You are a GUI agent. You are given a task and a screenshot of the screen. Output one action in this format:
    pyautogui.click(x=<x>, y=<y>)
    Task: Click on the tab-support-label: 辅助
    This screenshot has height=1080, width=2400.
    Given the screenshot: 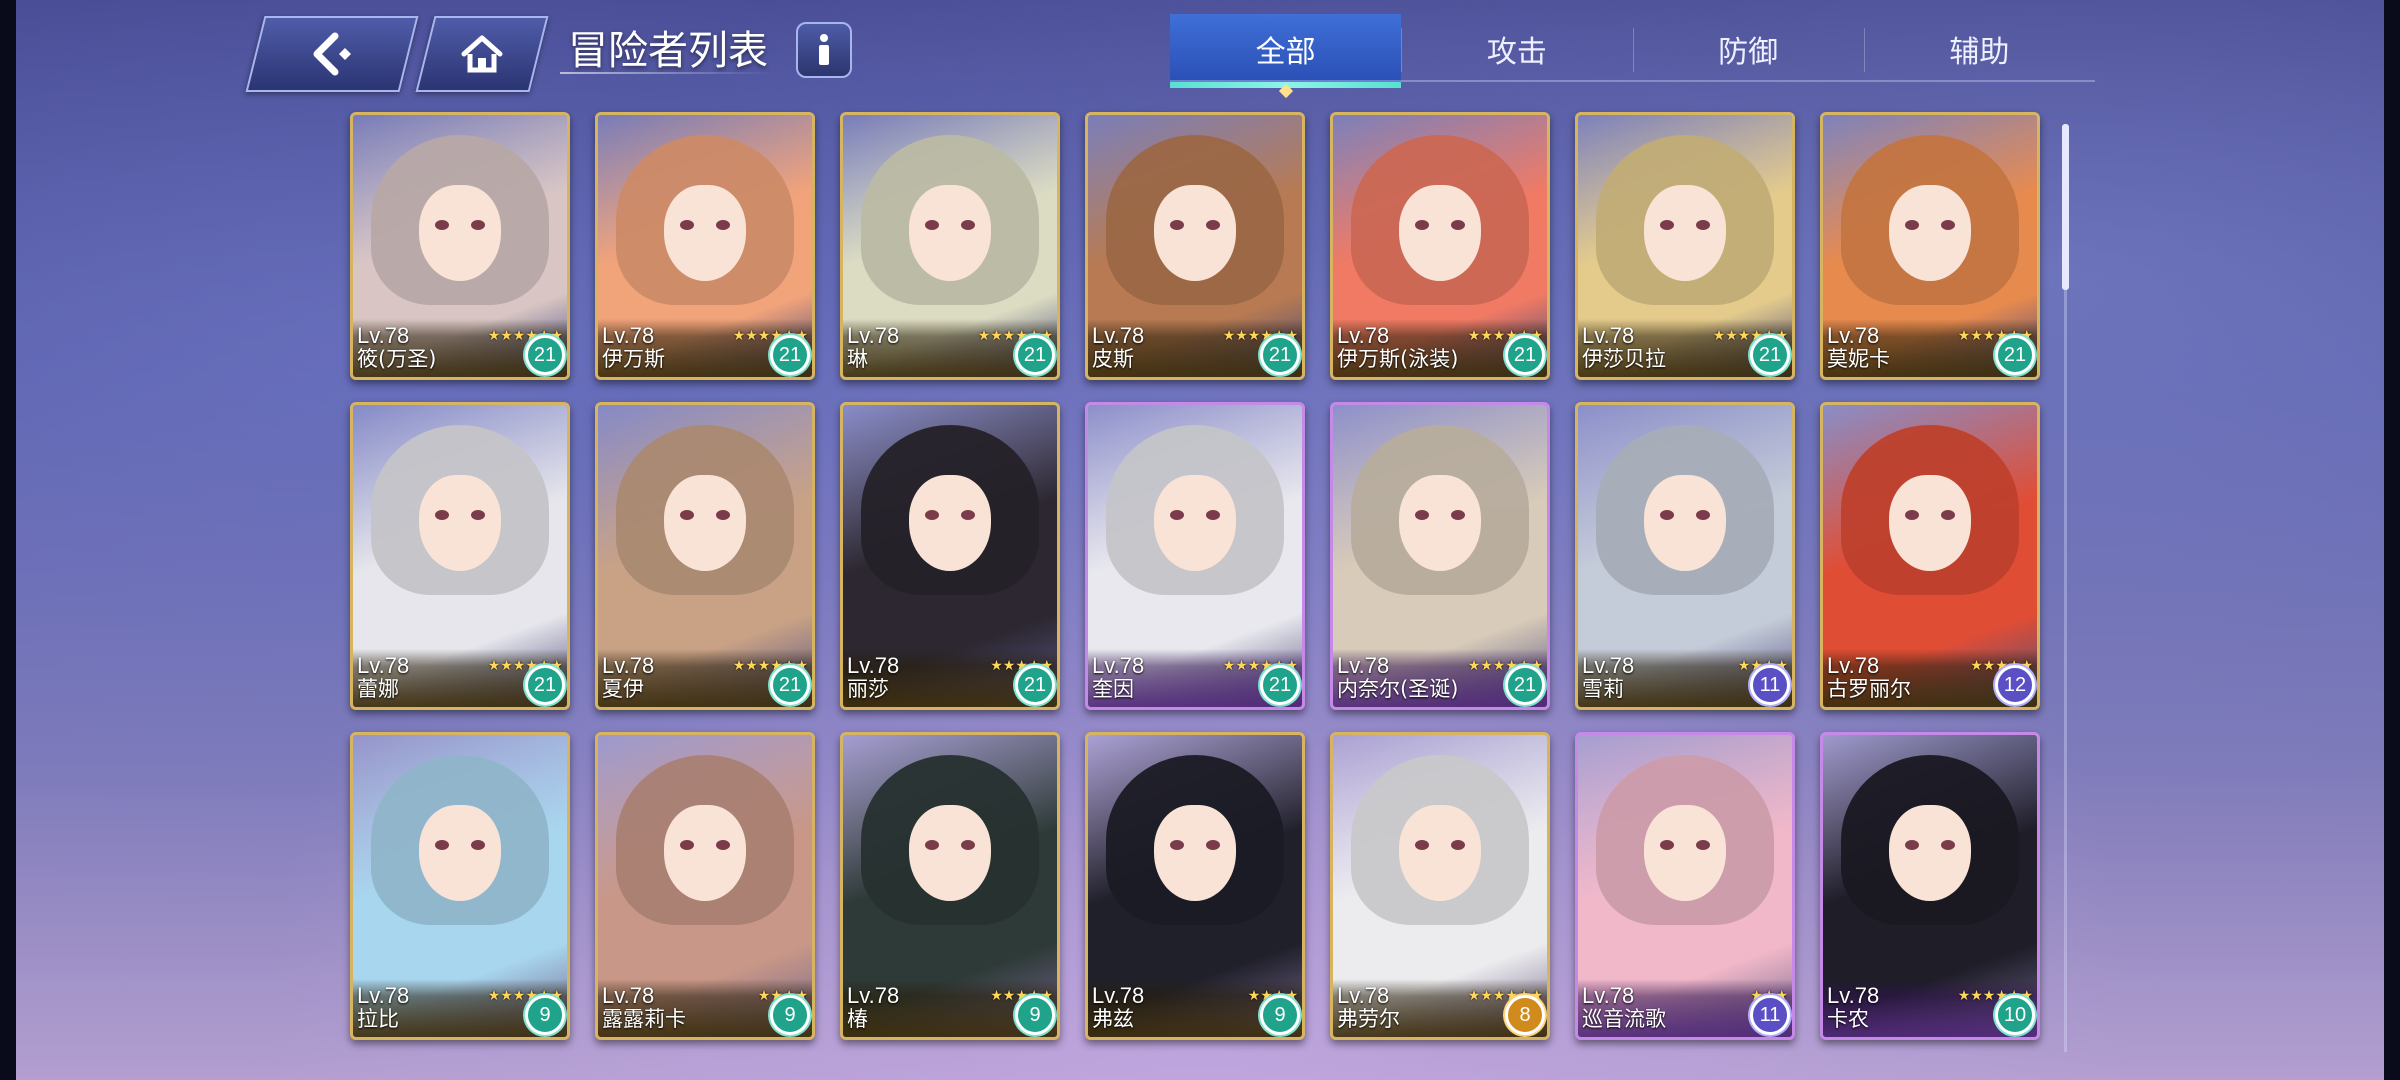 What is the action you would take?
    pyautogui.click(x=1979, y=52)
    